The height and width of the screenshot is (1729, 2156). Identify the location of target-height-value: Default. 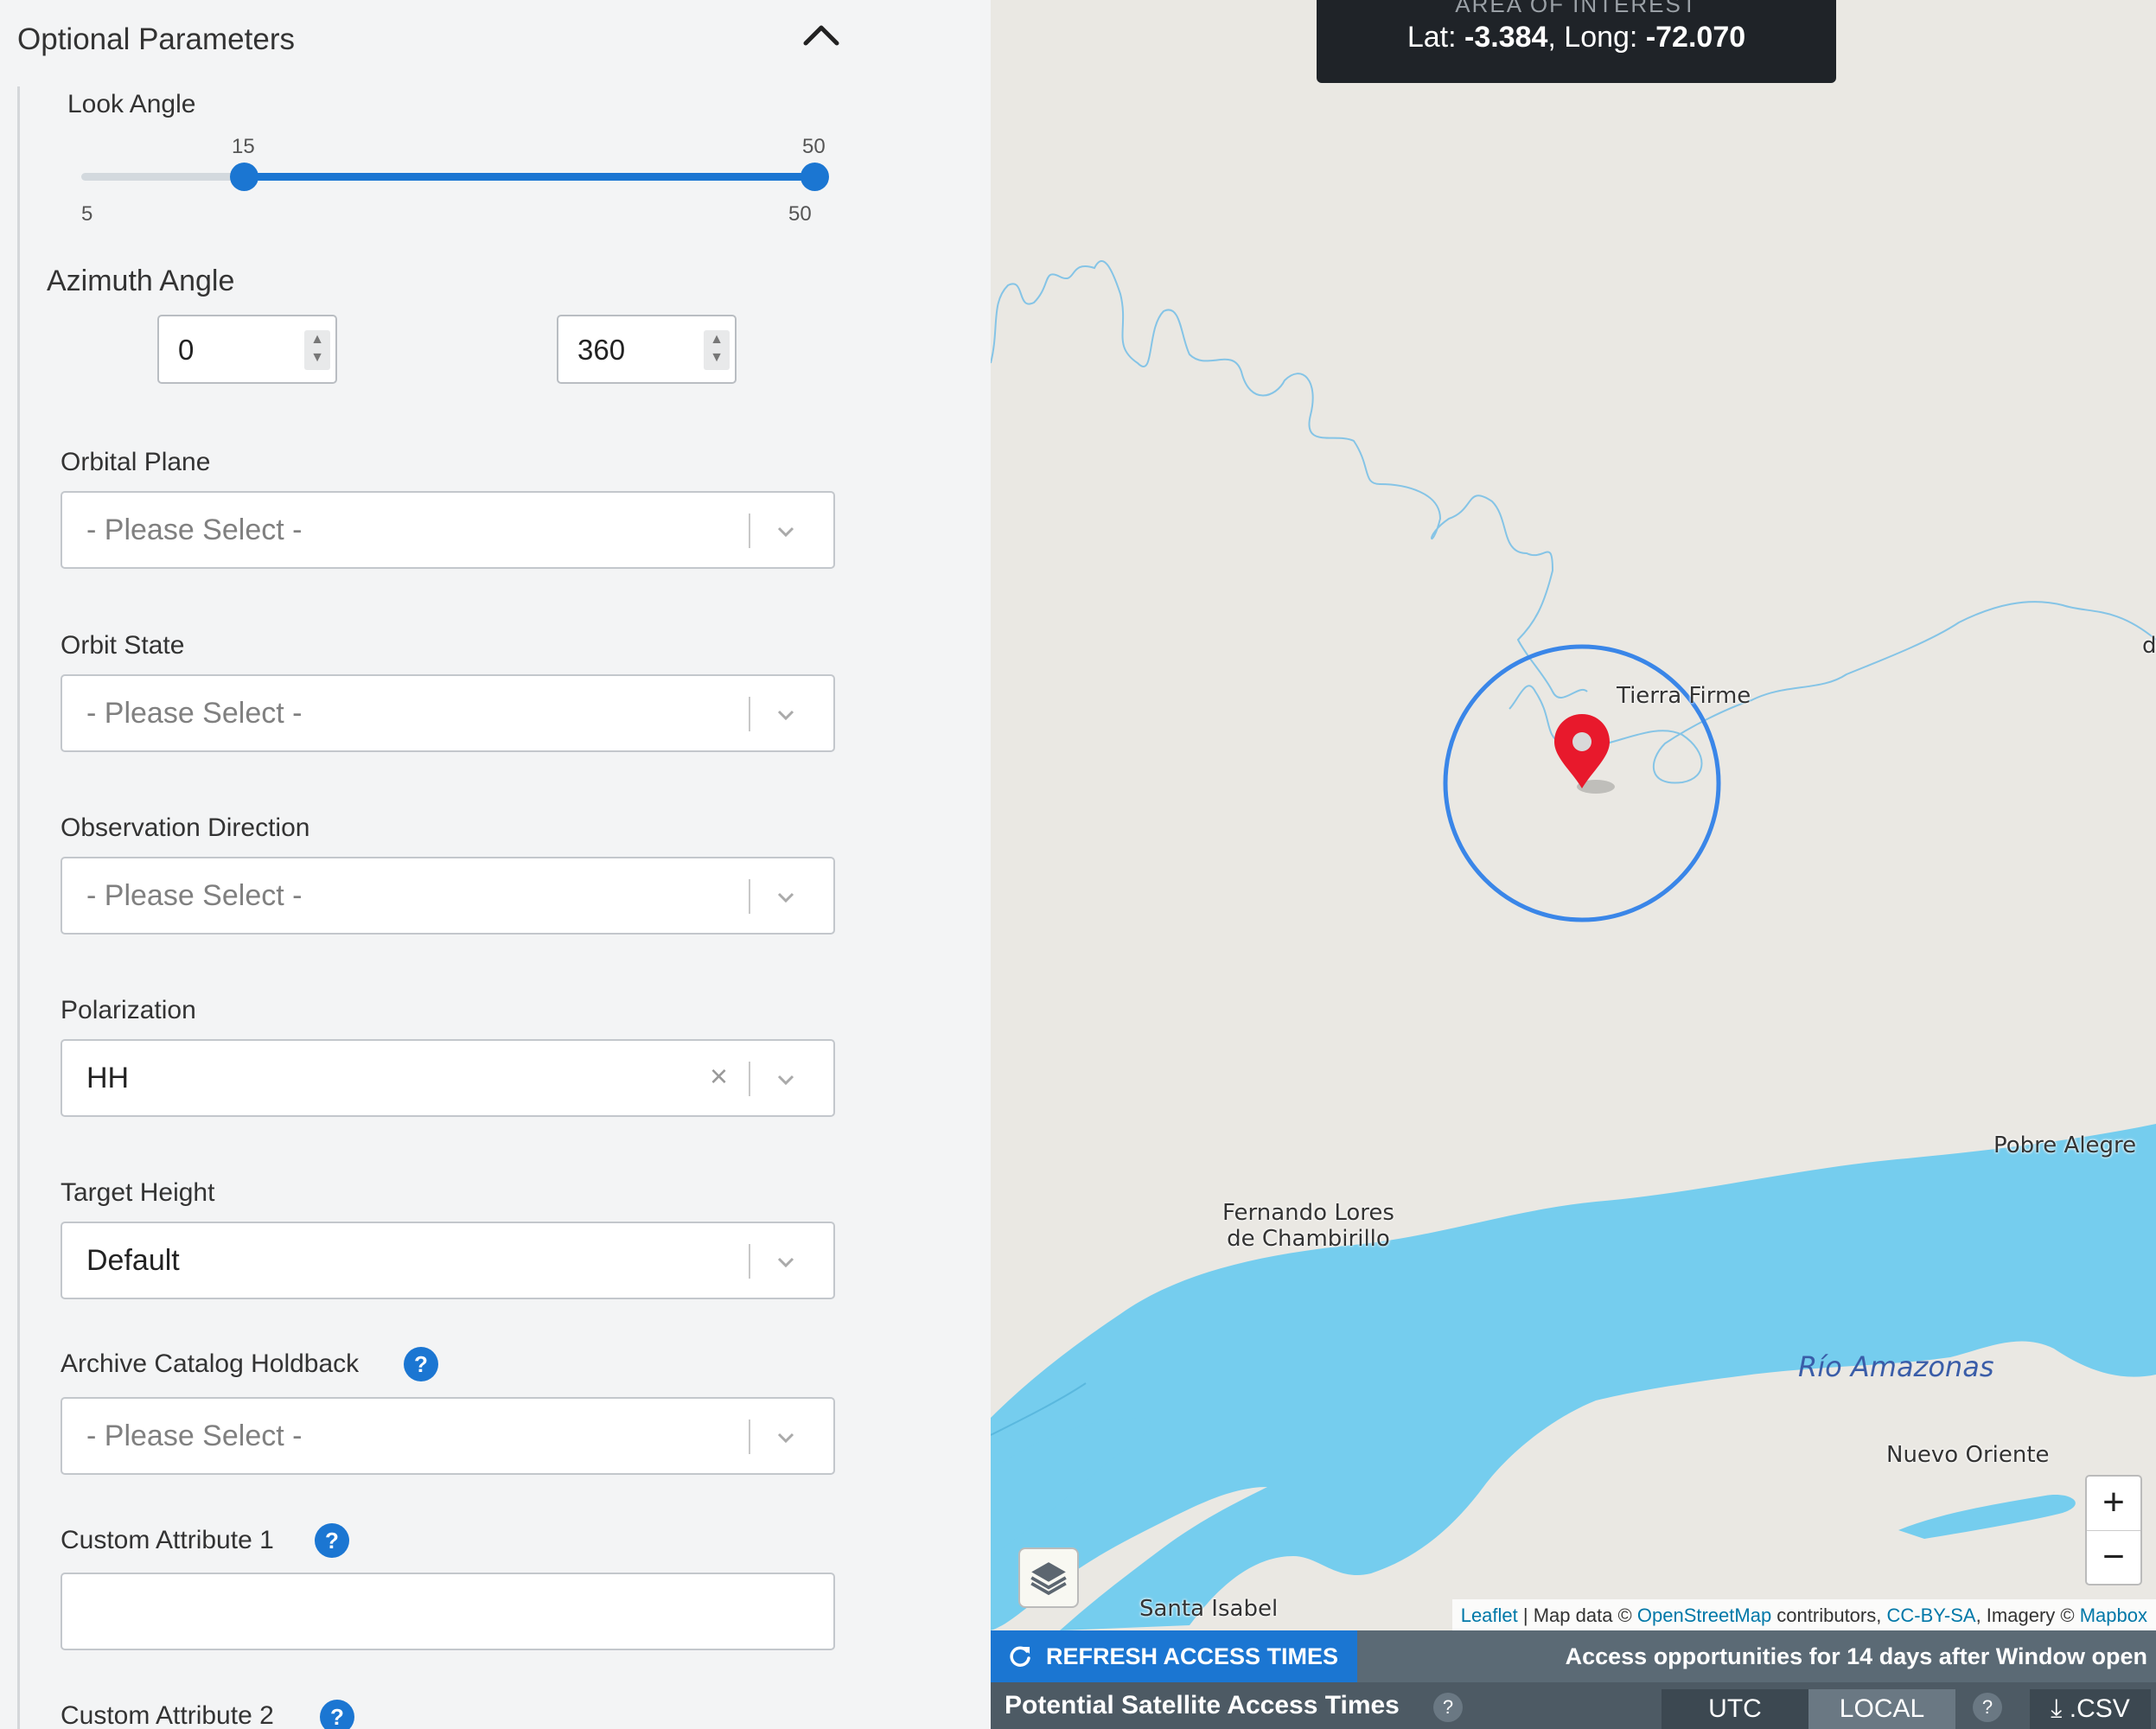
(133, 1260).